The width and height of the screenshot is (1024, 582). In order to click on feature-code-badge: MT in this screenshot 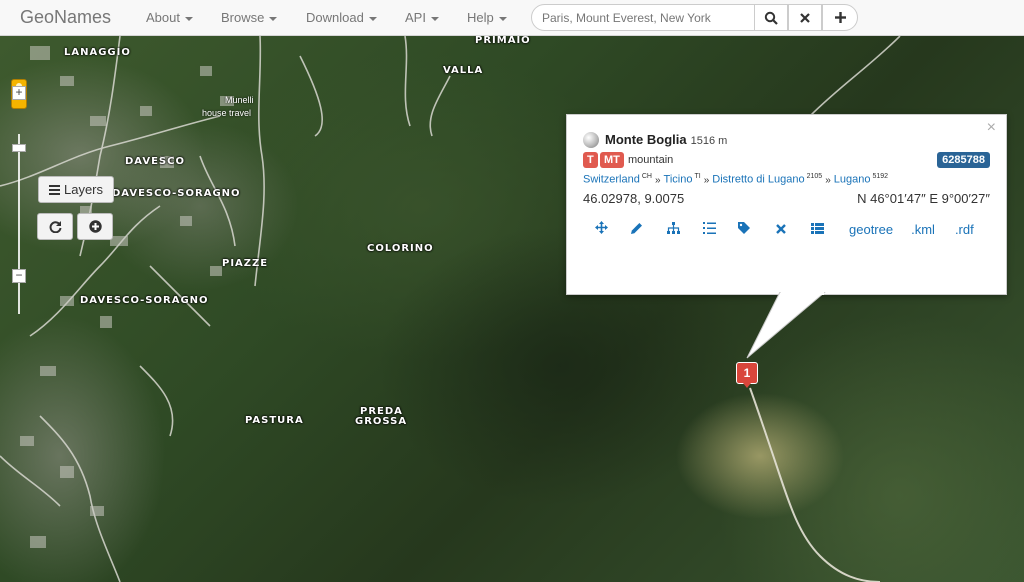, I will do `click(612, 160)`.